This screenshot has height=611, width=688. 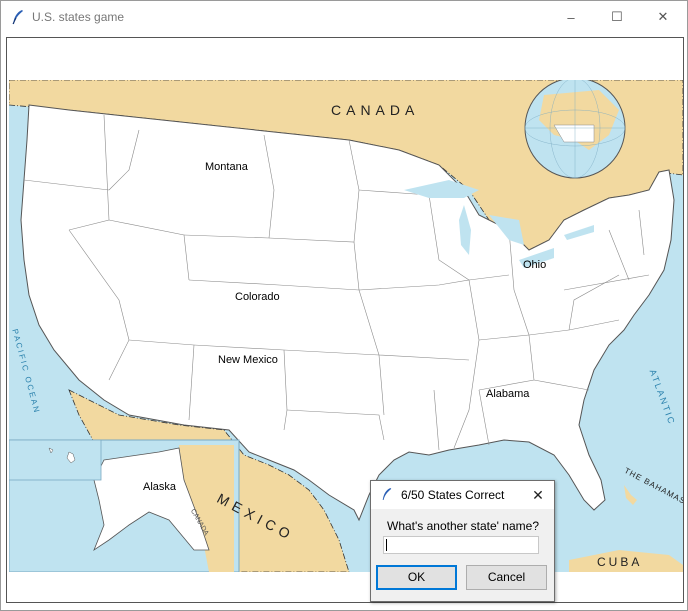 What do you see at coordinates (416, 577) in the screenshot?
I see `ok-button: OK` at bounding box center [416, 577].